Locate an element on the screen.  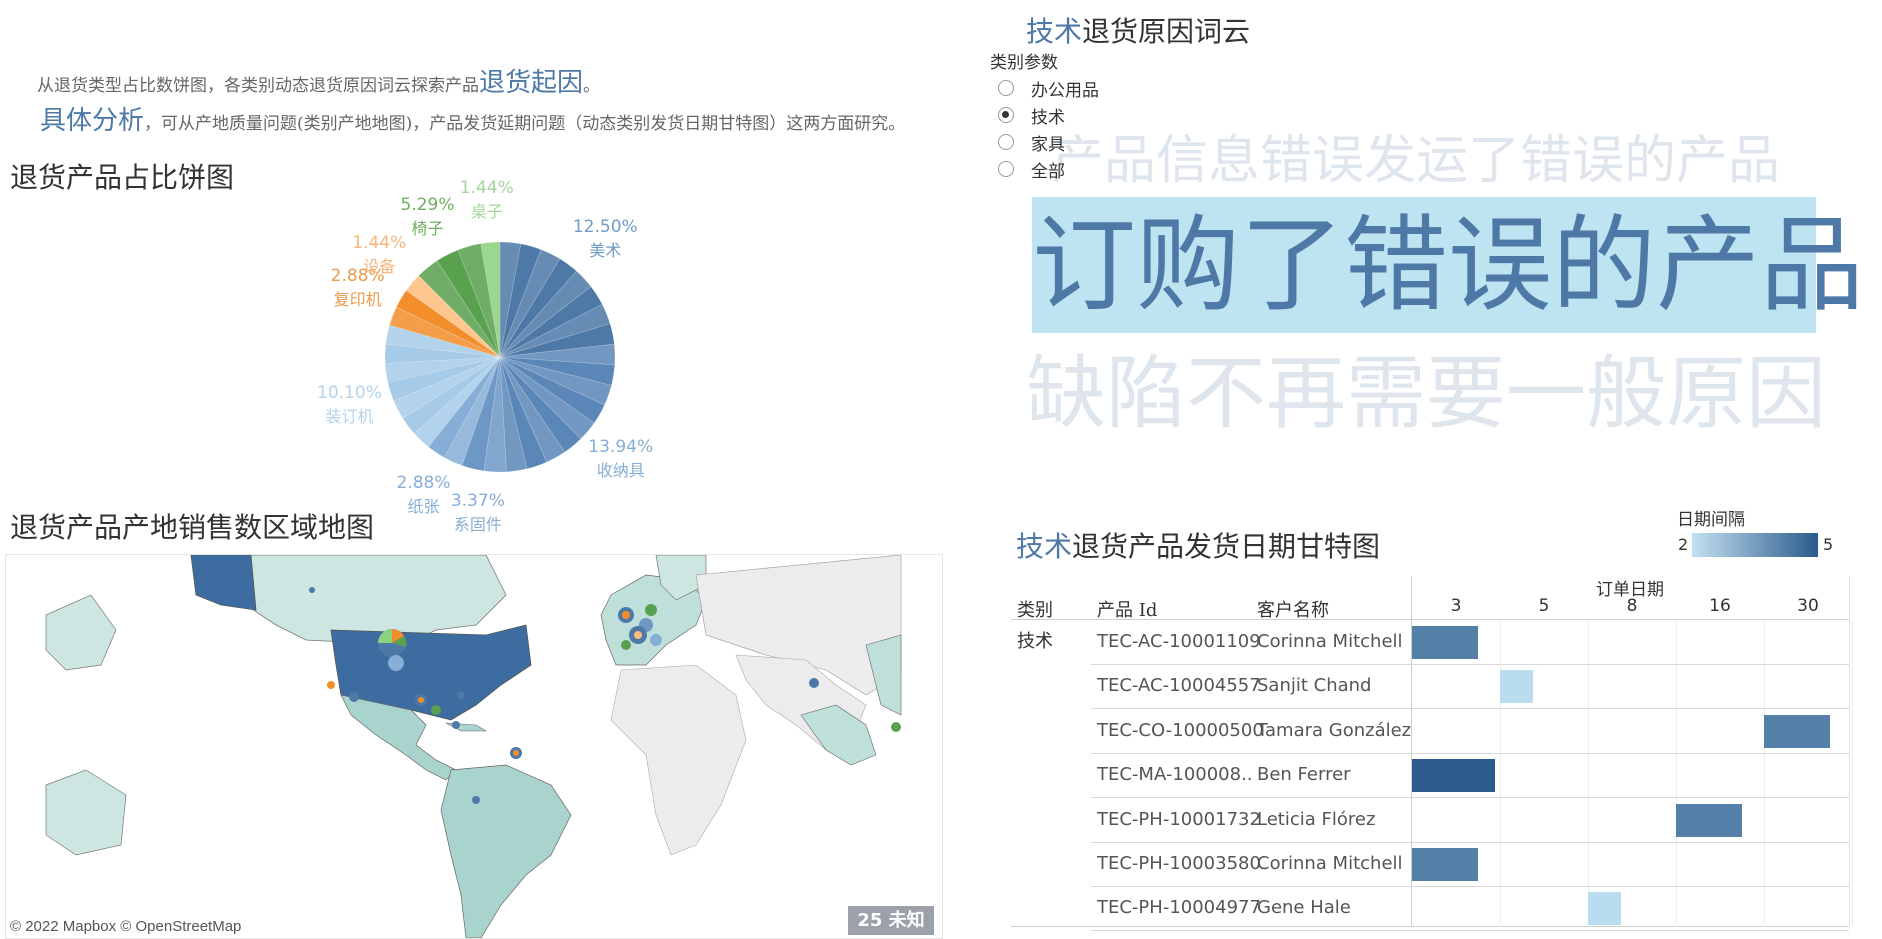
gantt-title: 技术退货产品发货日期甘特图 is located at coordinates (1198, 546).